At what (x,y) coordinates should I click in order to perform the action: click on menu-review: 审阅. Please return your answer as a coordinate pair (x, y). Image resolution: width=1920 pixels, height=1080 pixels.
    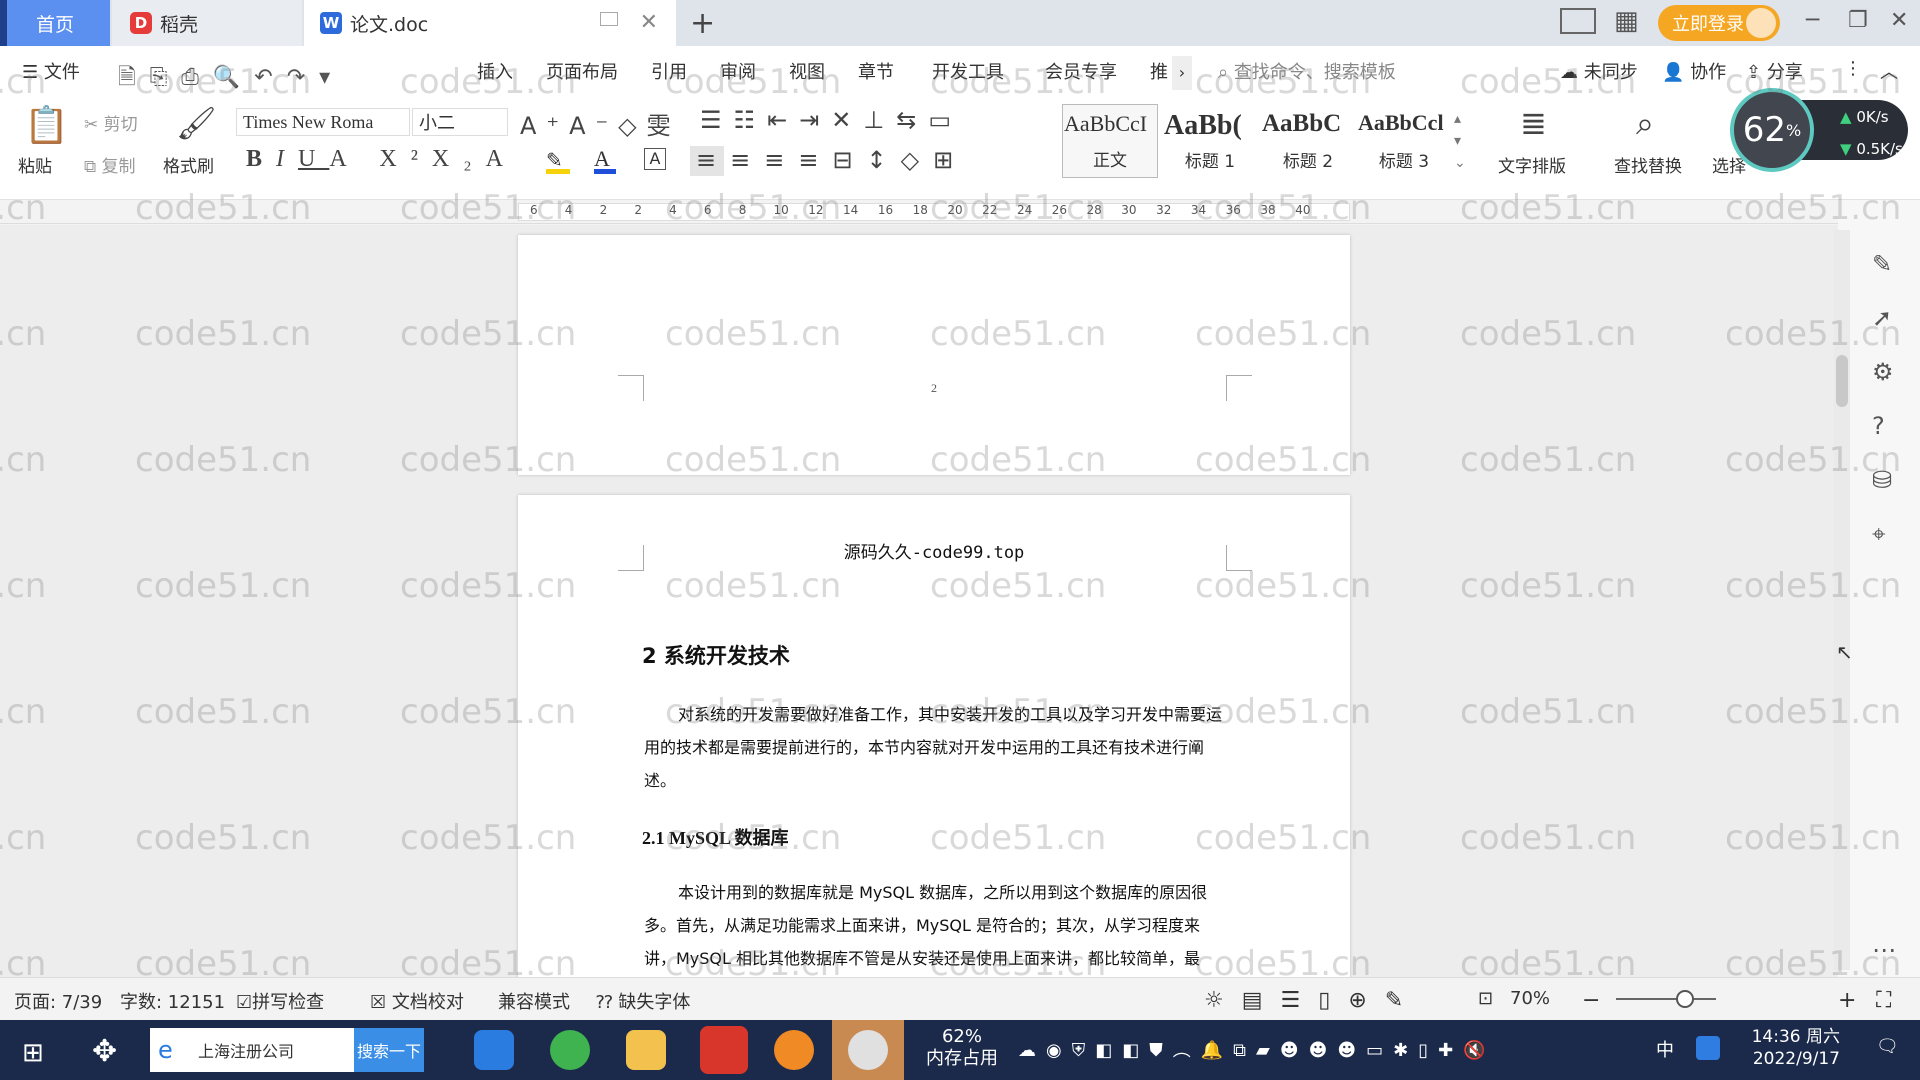
    Looking at the image, I should click on (738, 71).